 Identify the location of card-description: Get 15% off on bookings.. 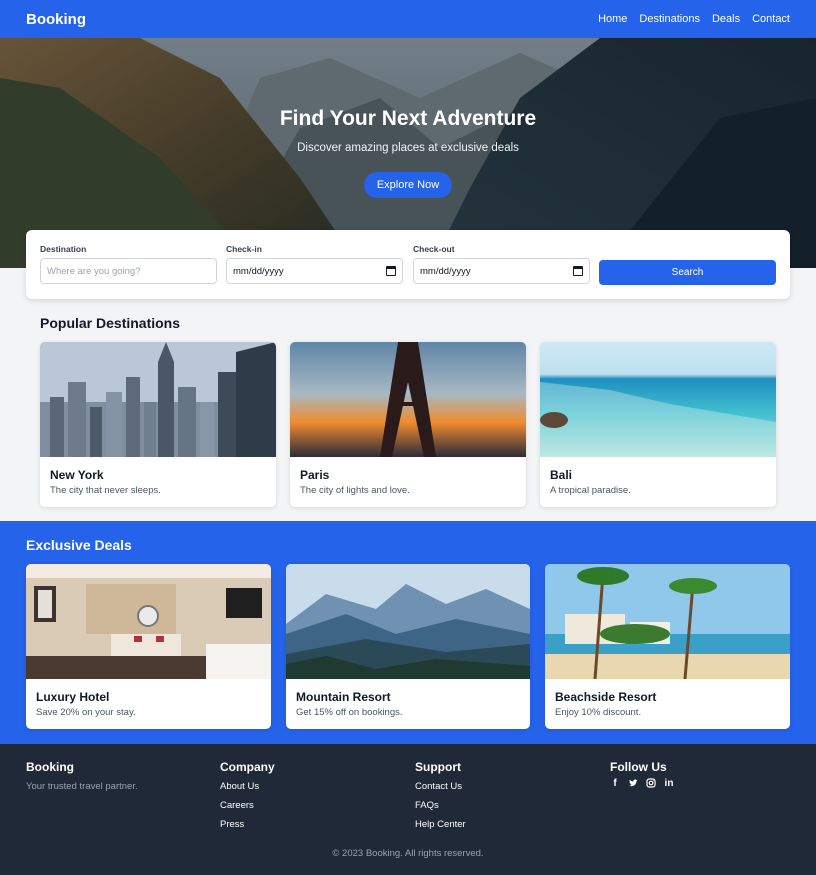
(349, 712).